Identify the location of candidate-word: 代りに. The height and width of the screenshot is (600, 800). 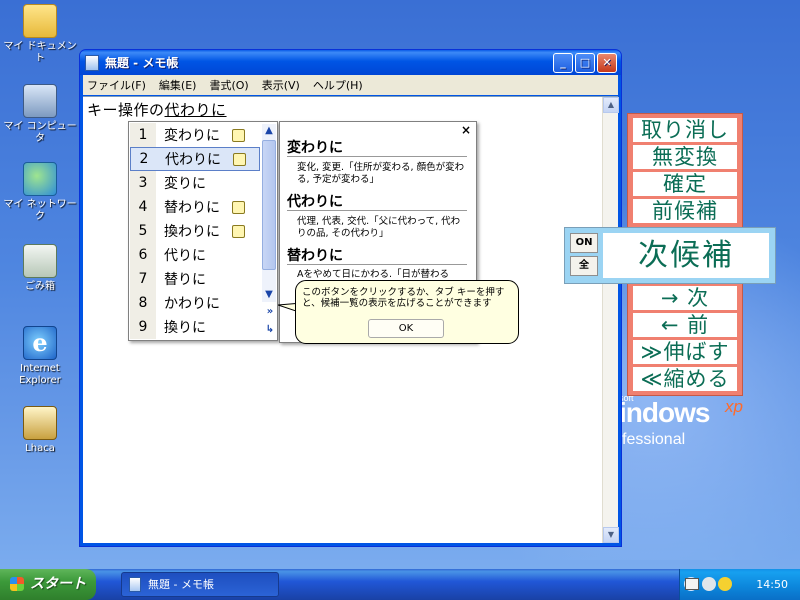
(185, 256).